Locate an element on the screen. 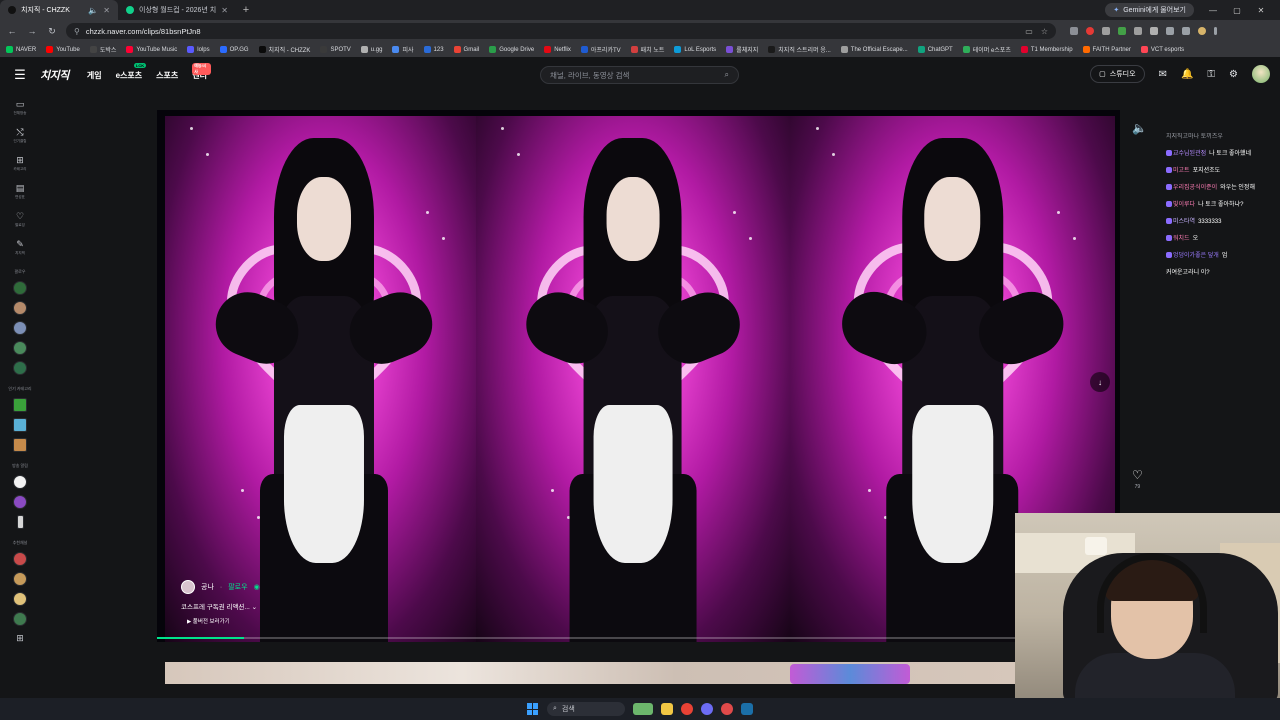 The width and height of the screenshot is (1280, 720). search-icon: ⌕ is located at coordinates (727, 75).